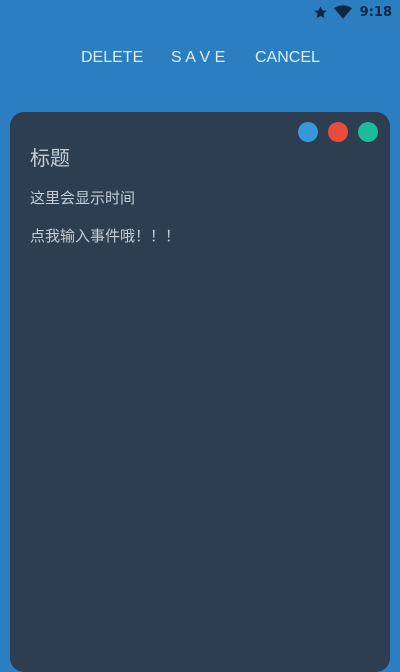  I want to click on color-picker, so click(333, 132).